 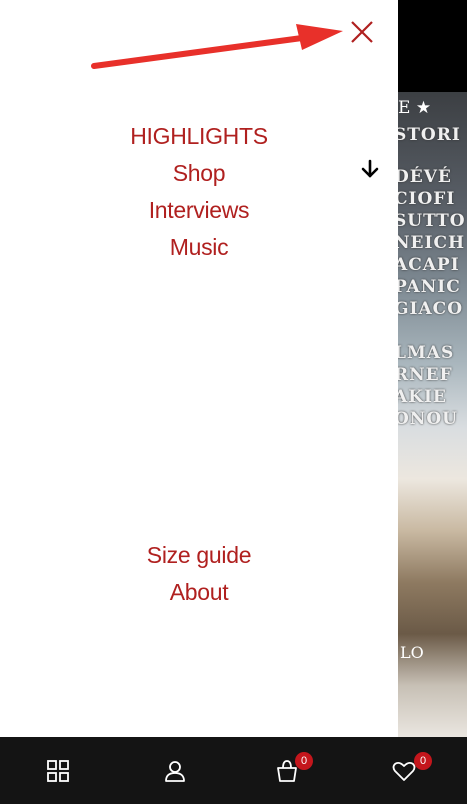 What do you see at coordinates (199, 247) in the screenshot?
I see `menu-item-music: Music` at bounding box center [199, 247].